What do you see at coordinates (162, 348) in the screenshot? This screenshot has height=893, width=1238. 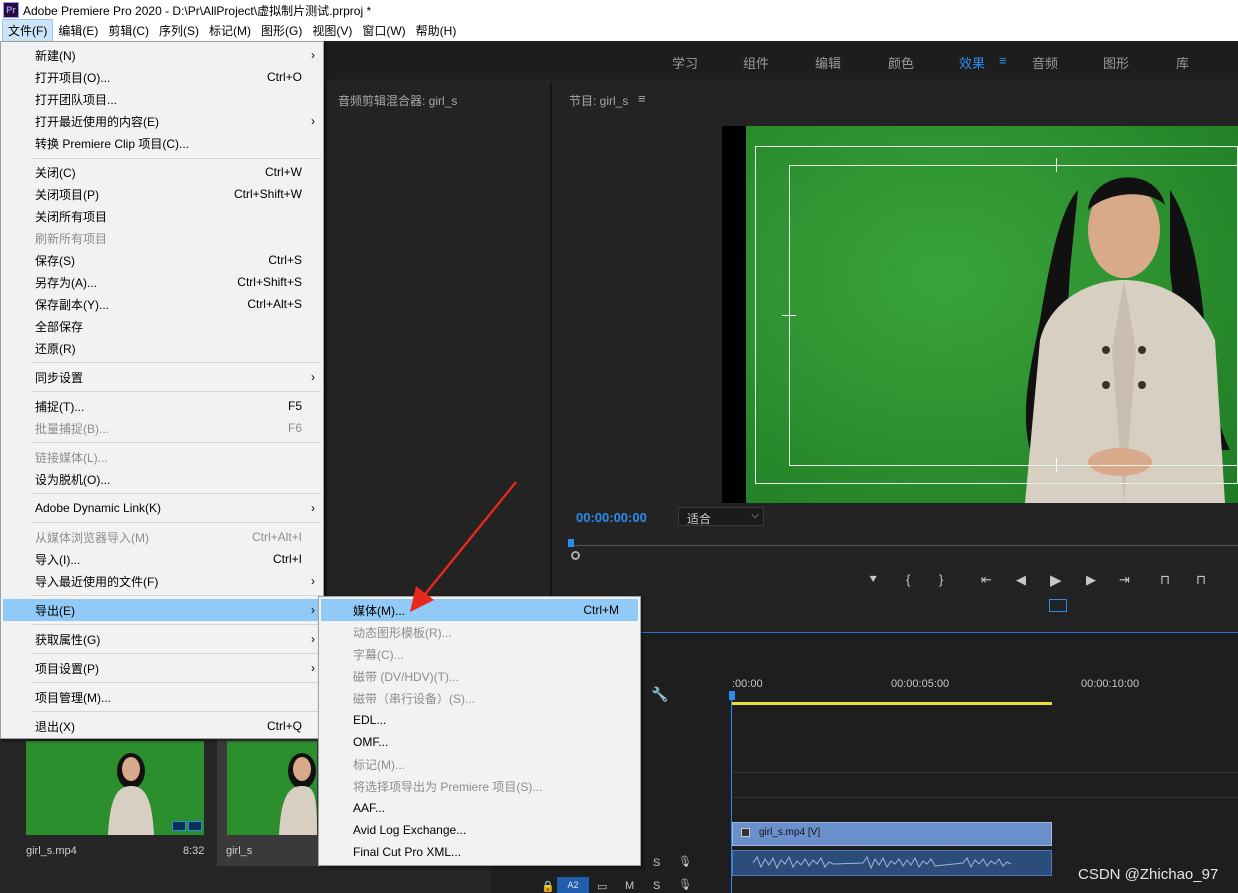 I see `file-menu-revert: 还原(R)` at bounding box center [162, 348].